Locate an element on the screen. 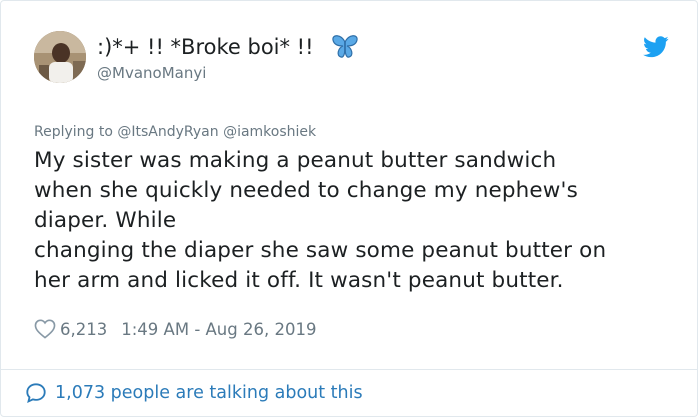 The image size is (700, 419). replying-to-line: Replying to @ItsAndyRyan @iamkoshiek is located at coordinates (175, 132).